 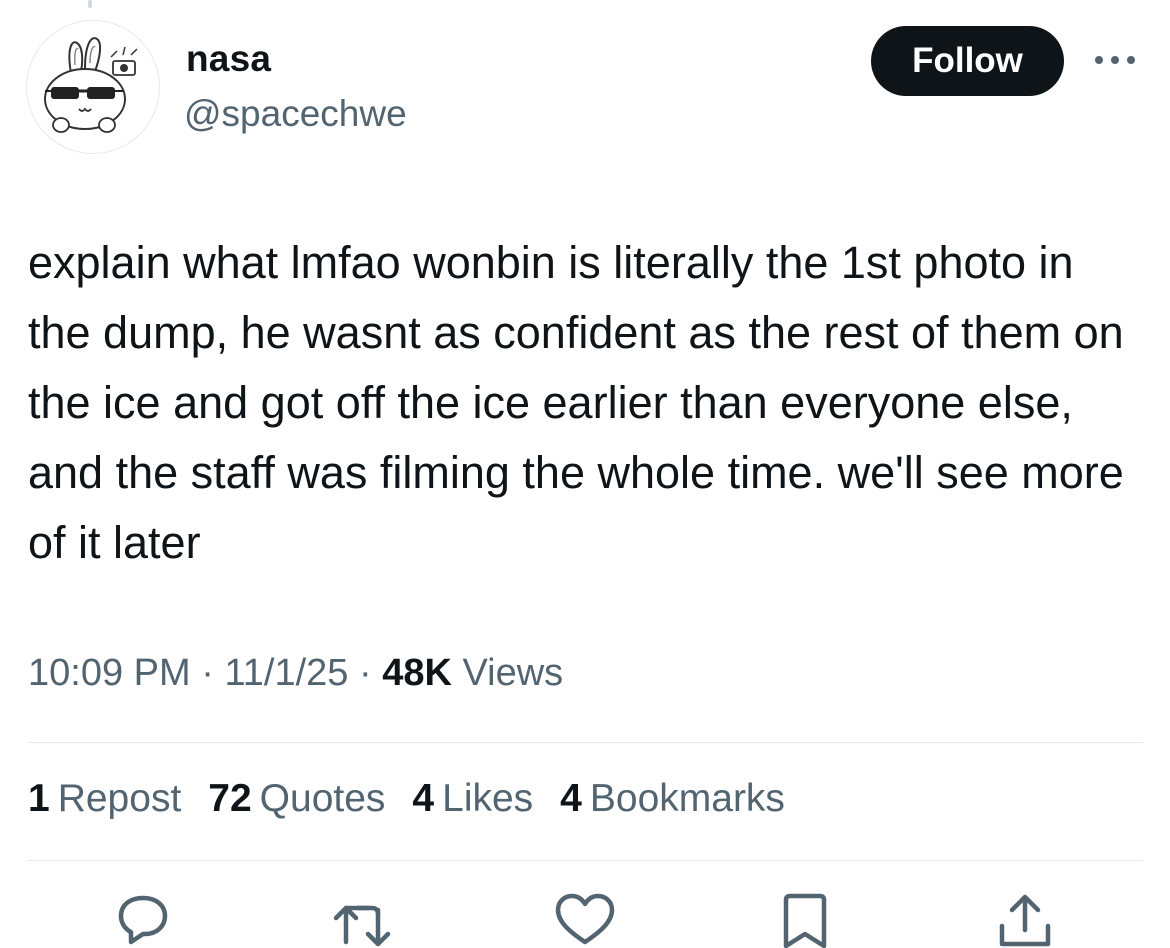 I want to click on author-display-name: nasa, so click(x=228, y=59).